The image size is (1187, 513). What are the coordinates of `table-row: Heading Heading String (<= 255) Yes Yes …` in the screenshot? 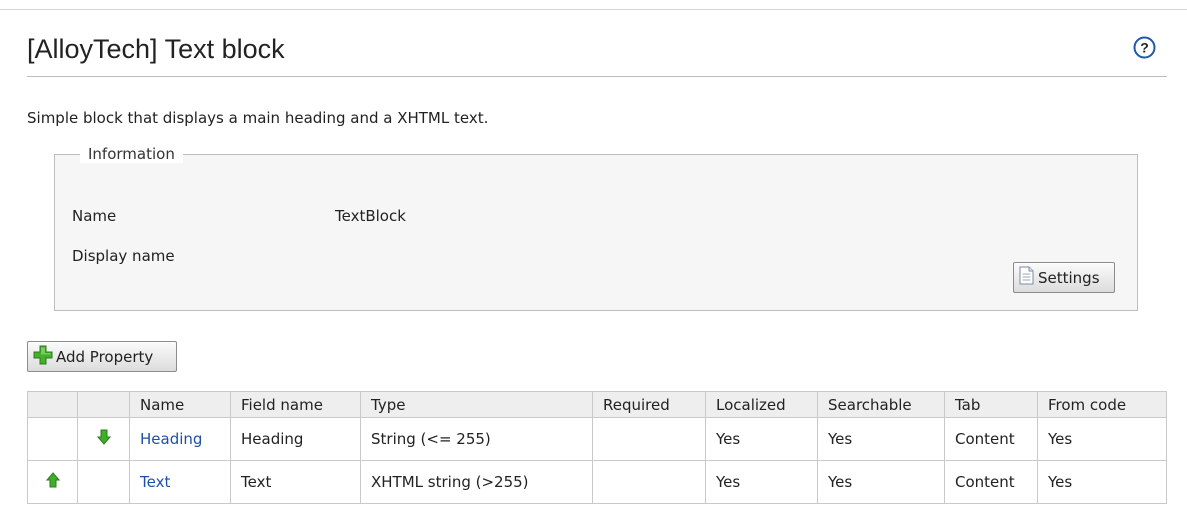 It's located at (597, 439).